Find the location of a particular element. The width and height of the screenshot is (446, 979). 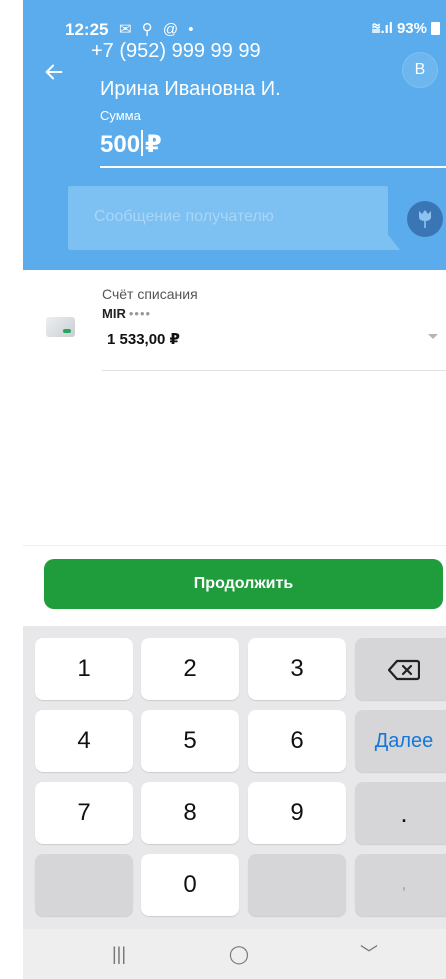

chevron-down-icon is located at coordinates (433, 336).